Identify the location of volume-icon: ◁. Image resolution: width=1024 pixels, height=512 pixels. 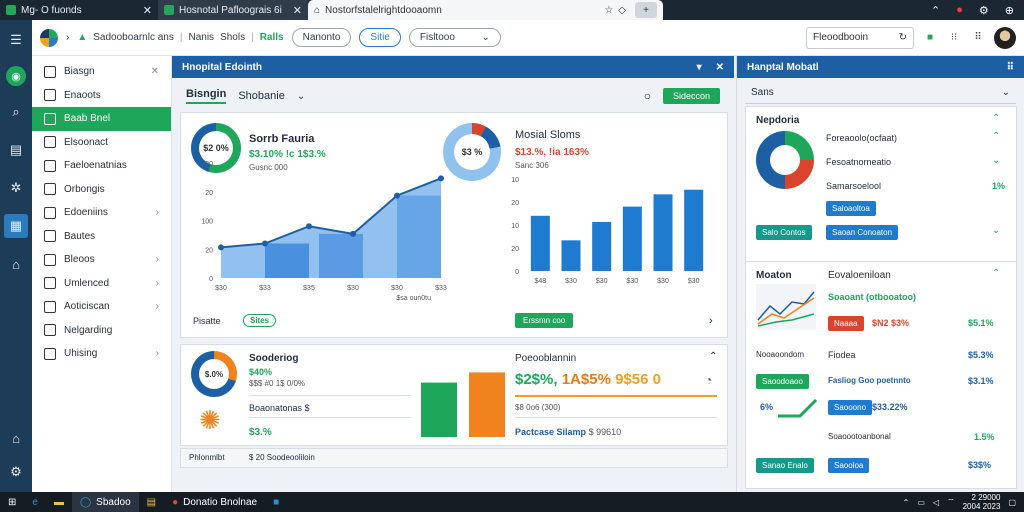
(936, 502).